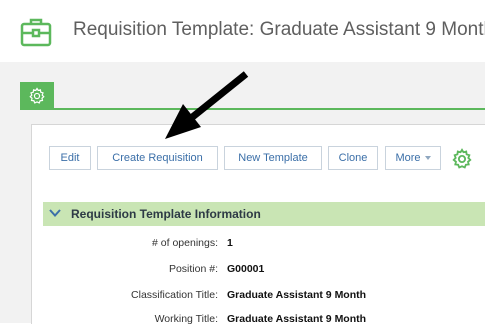  I want to click on new-template-button: New Template, so click(273, 158).